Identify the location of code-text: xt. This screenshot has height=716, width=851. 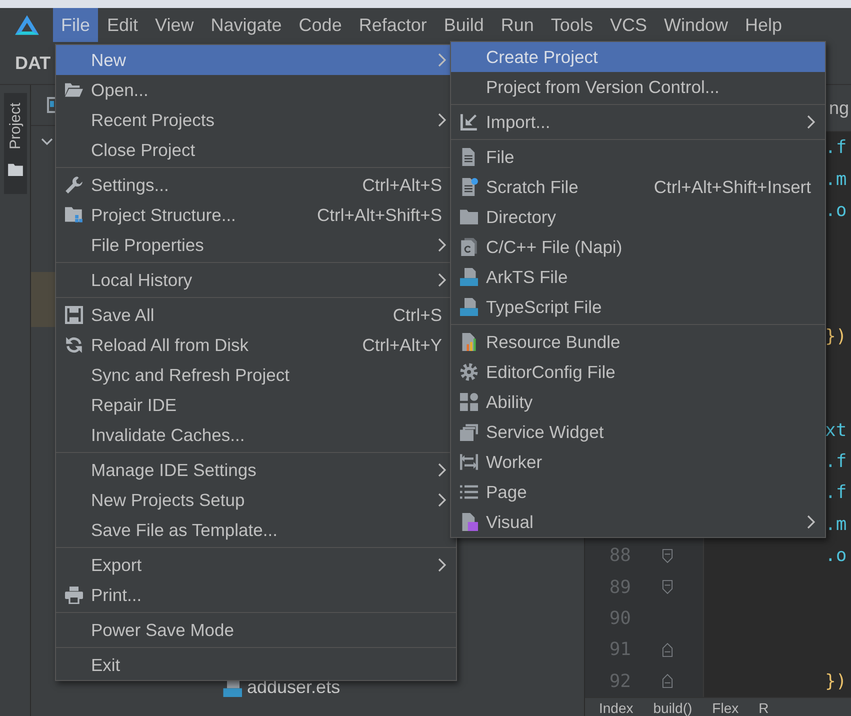
(836, 430).